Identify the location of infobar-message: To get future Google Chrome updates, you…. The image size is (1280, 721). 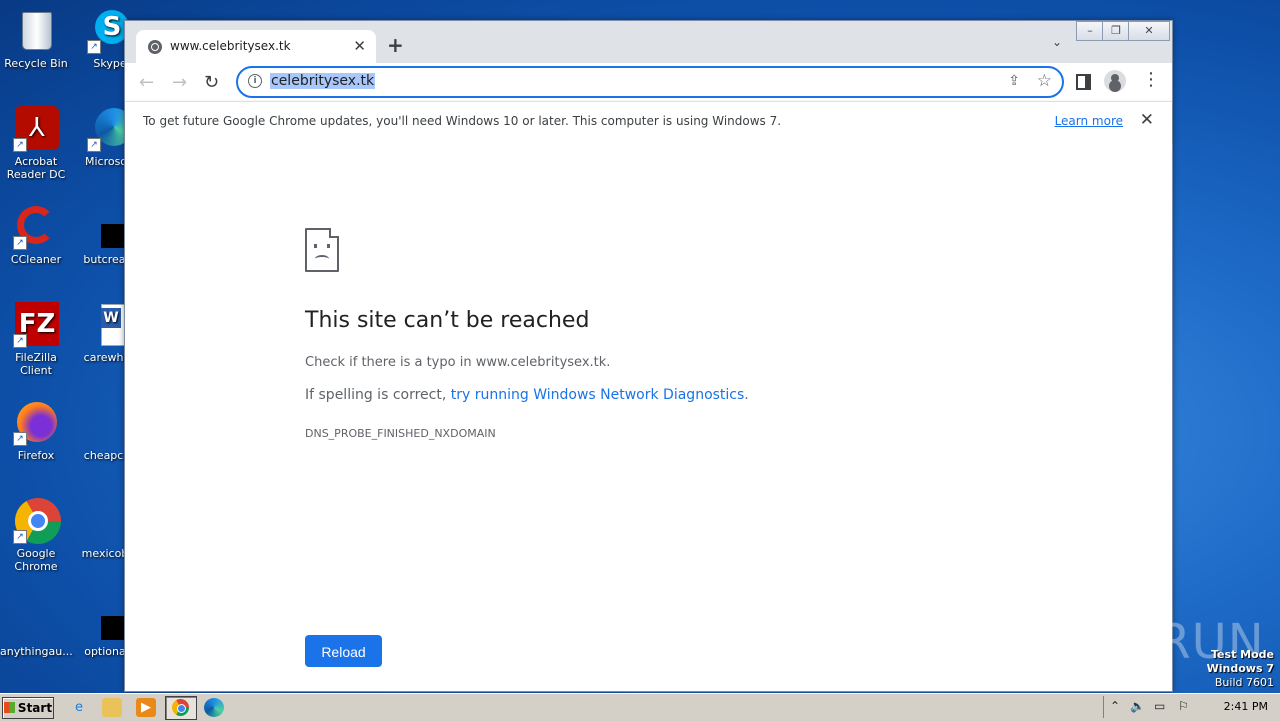
(462, 121).